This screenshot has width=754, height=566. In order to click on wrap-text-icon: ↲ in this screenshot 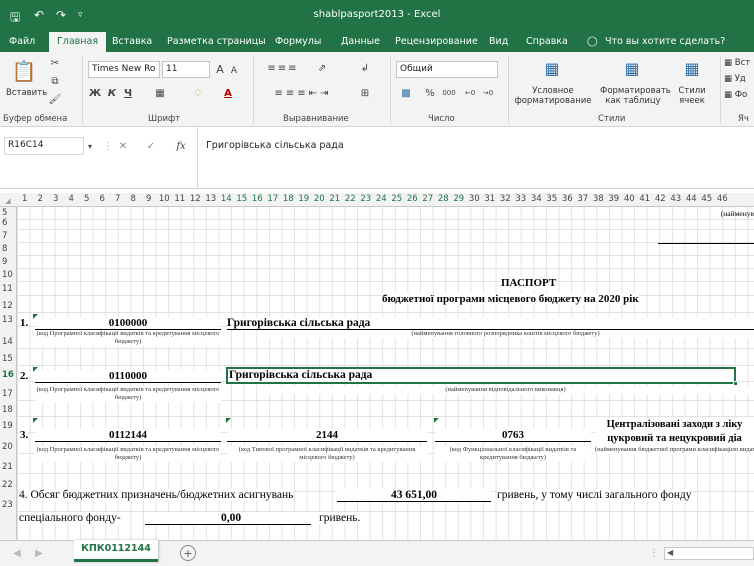, I will do `click(365, 68)`.